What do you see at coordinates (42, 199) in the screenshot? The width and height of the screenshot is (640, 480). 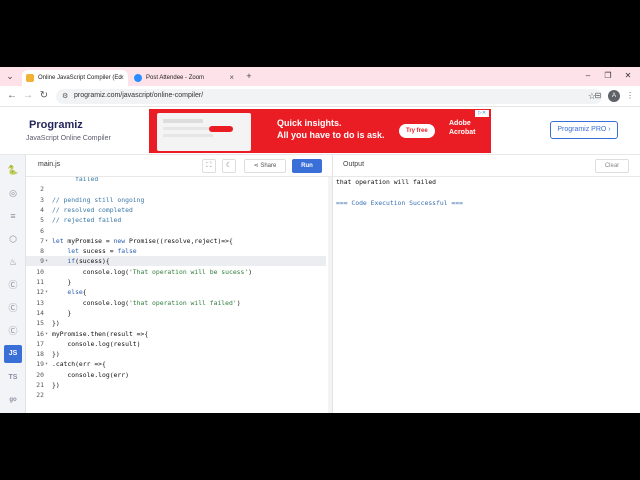 I see `line-number: 3` at bounding box center [42, 199].